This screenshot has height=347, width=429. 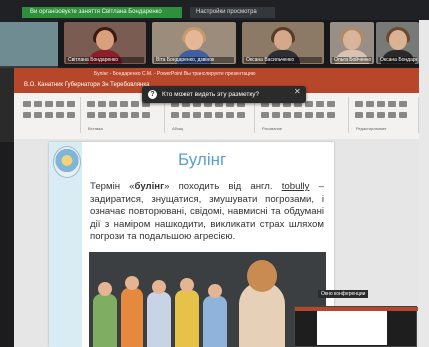 I want to click on participant-name: Оксана Васильченко, so click(x=283, y=60).